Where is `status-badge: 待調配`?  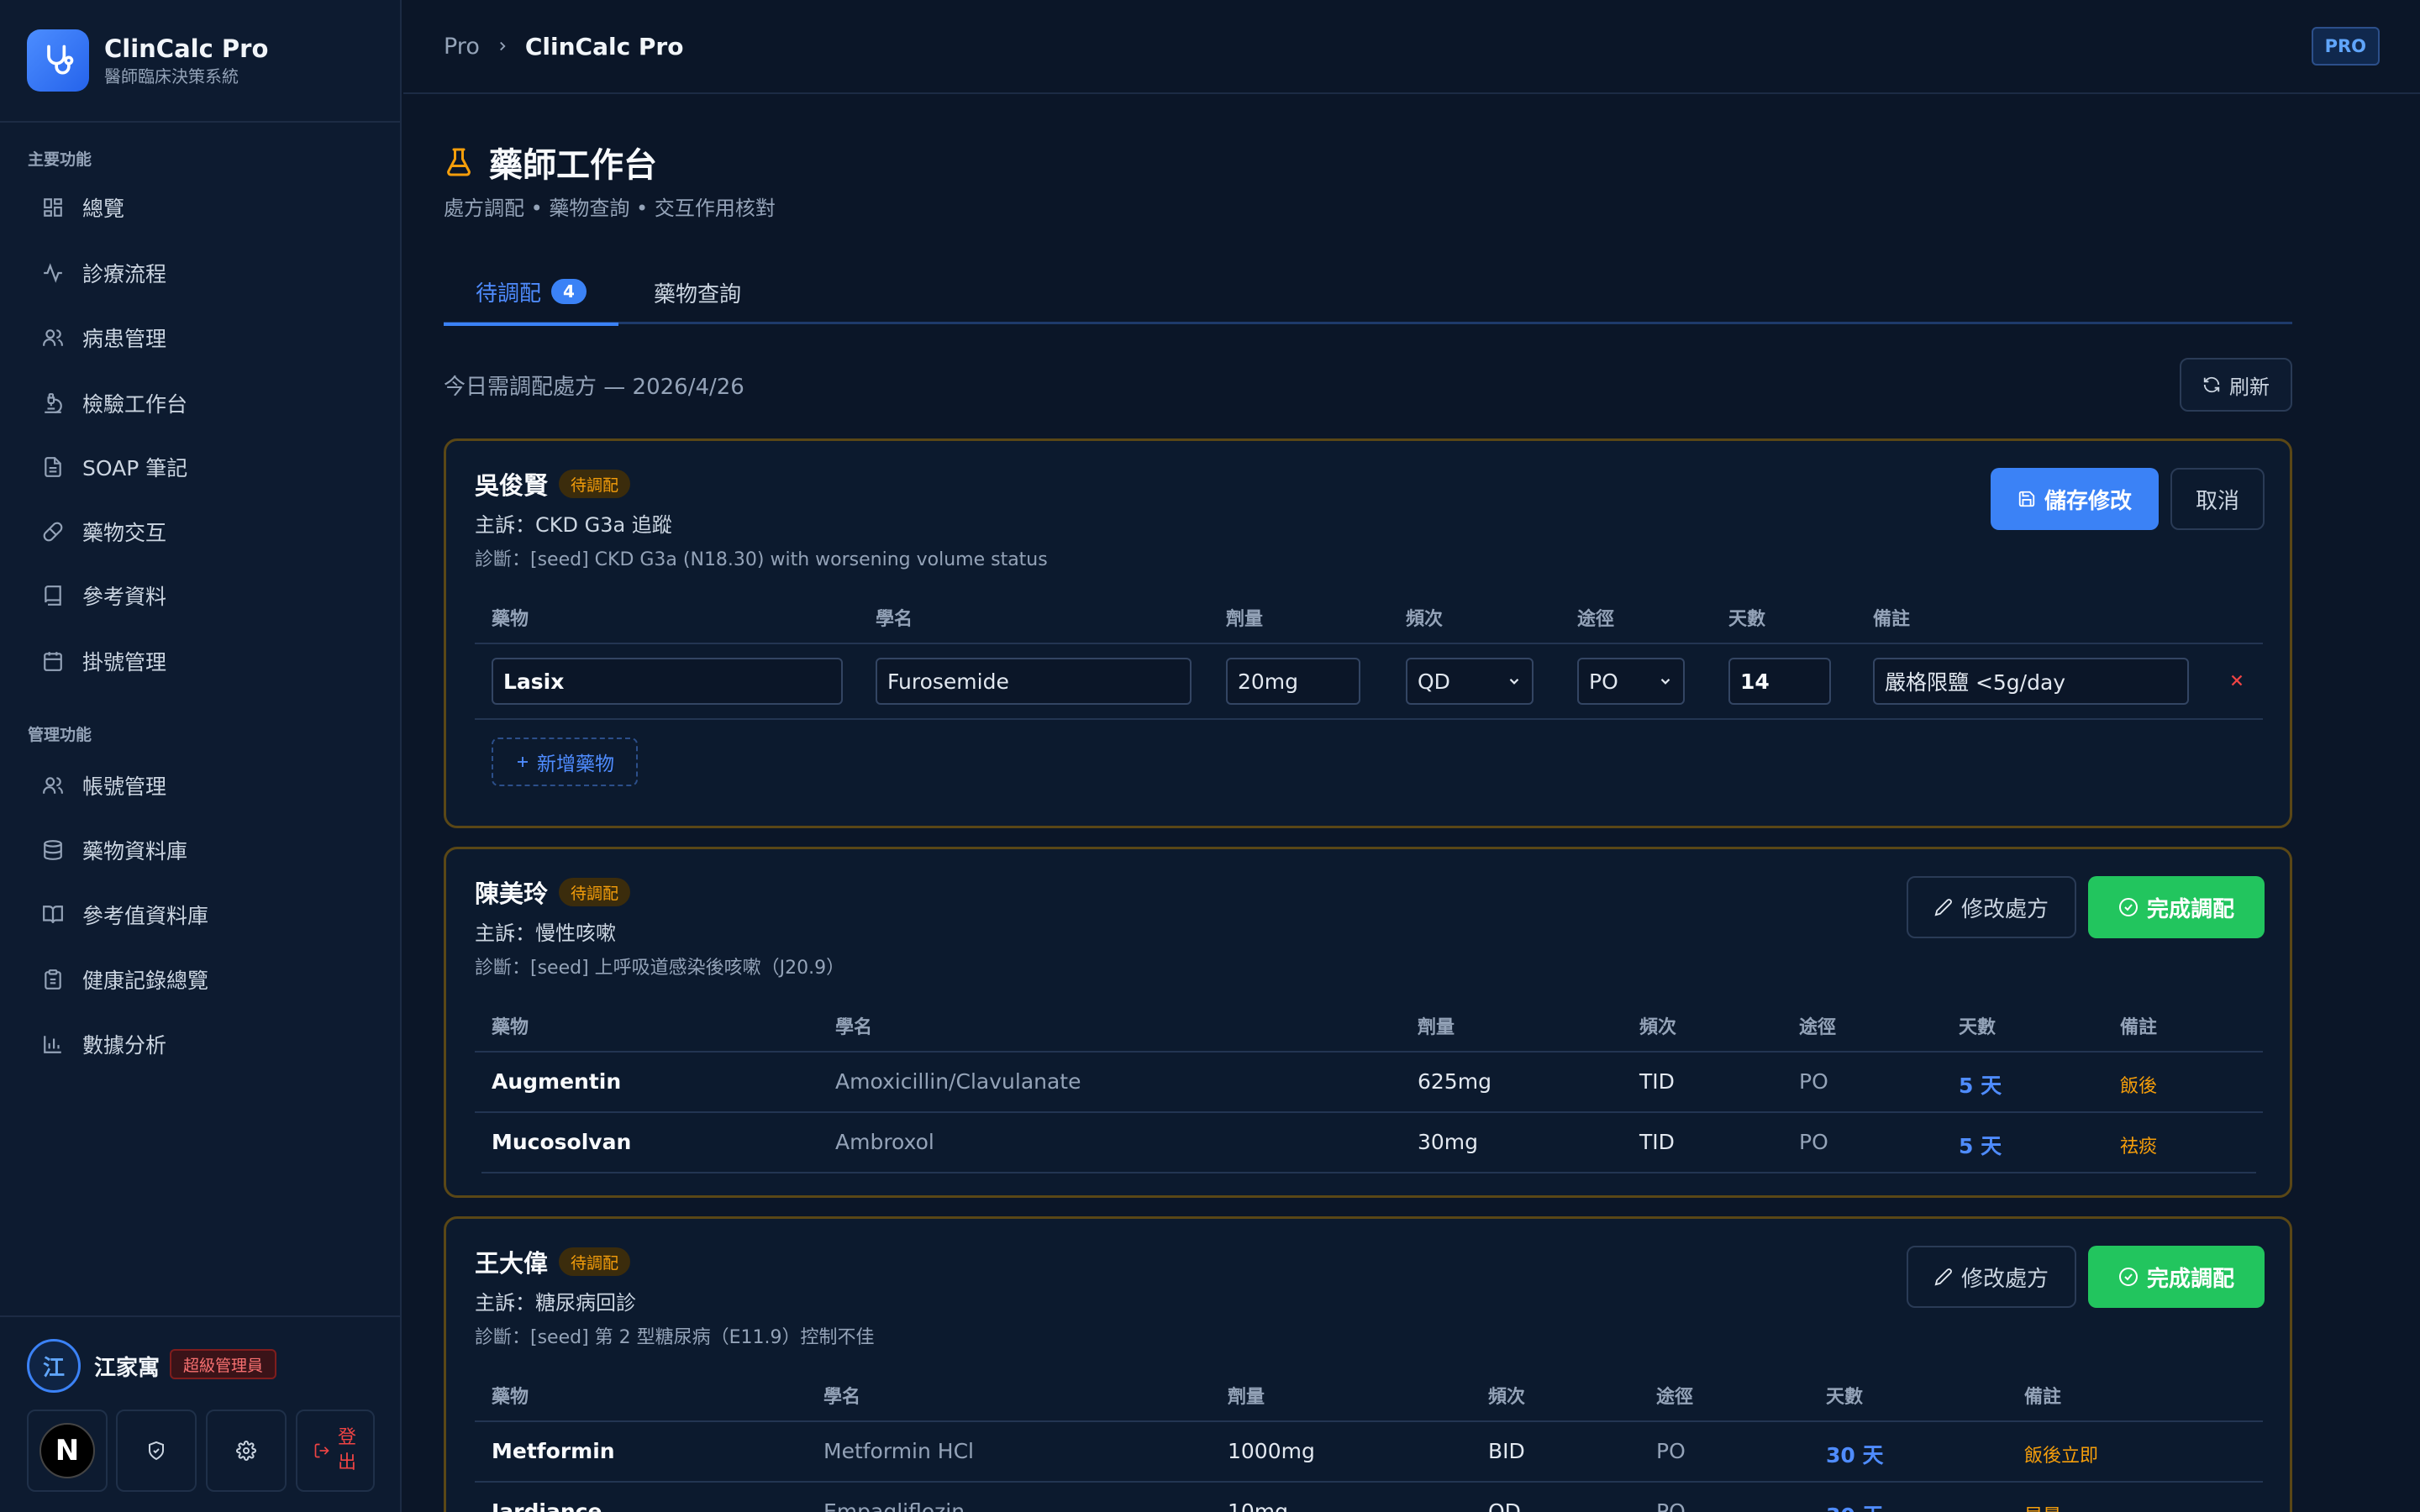 status-badge: 待調配 is located at coordinates (595, 892).